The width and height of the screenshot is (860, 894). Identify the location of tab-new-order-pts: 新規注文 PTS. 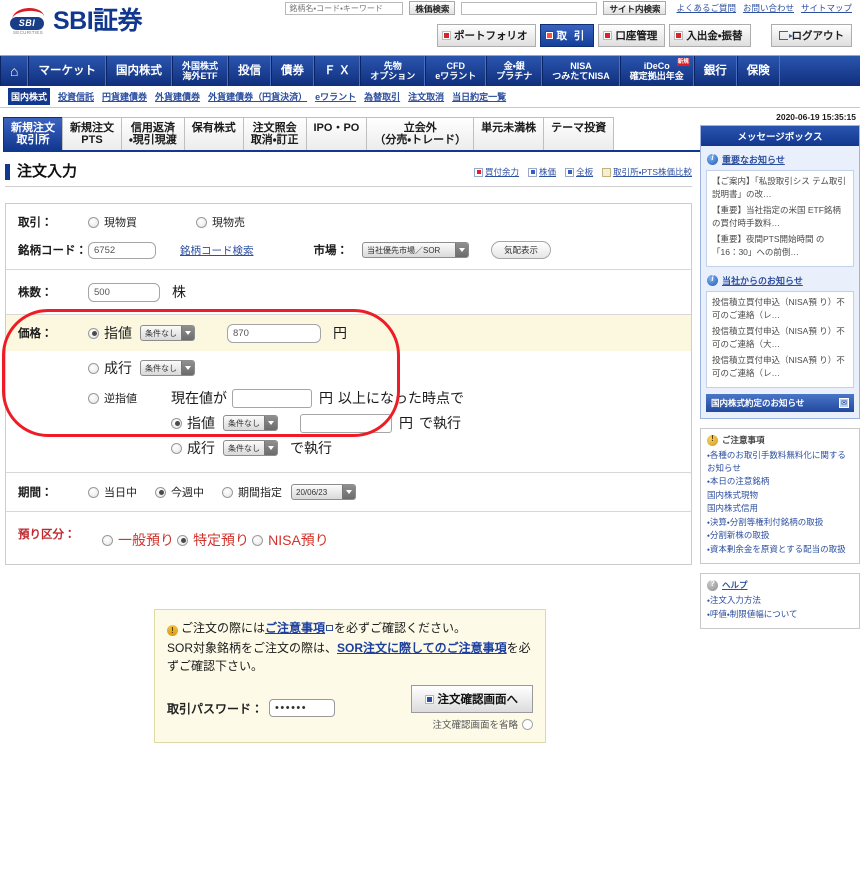
(92, 133).